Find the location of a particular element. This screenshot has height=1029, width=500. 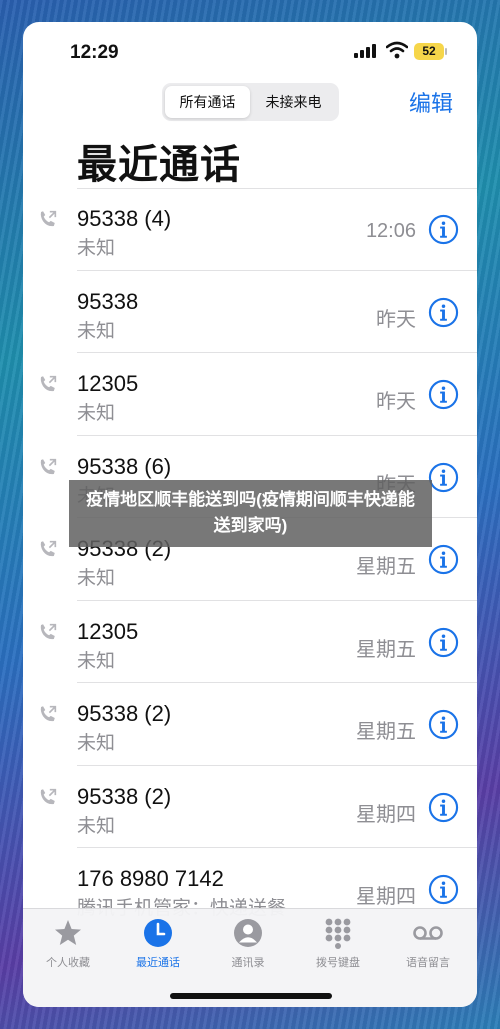

call-filter-segmented-control: 所有通话 未接来电 is located at coordinates (250, 102).